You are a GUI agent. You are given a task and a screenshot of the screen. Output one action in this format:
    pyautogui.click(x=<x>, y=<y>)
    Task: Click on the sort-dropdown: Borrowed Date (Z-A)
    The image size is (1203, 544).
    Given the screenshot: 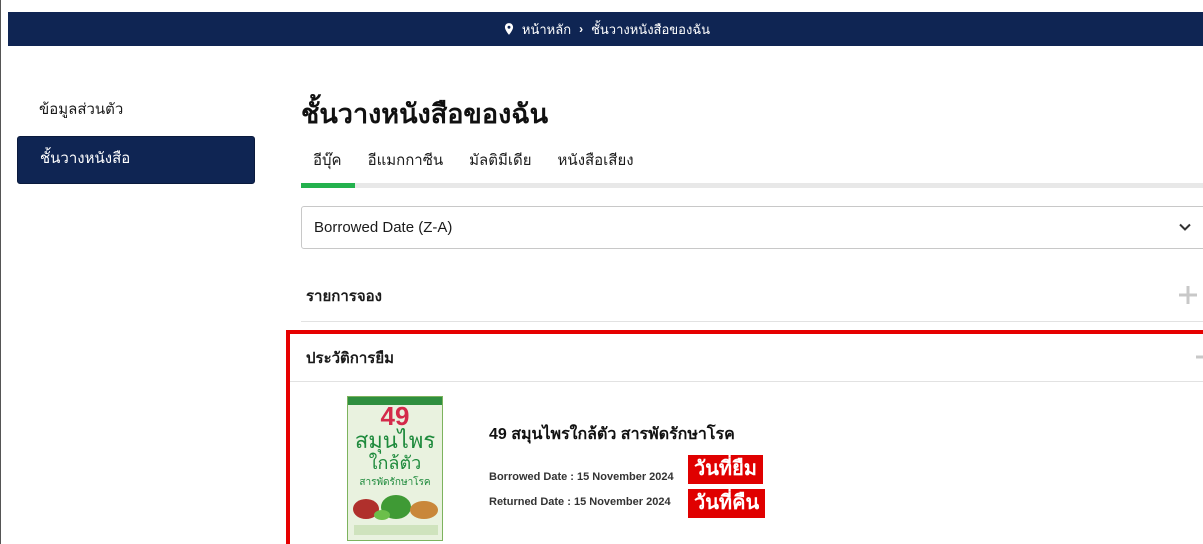 What is the action you would take?
    pyautogui.click(x=752, y=227)
    